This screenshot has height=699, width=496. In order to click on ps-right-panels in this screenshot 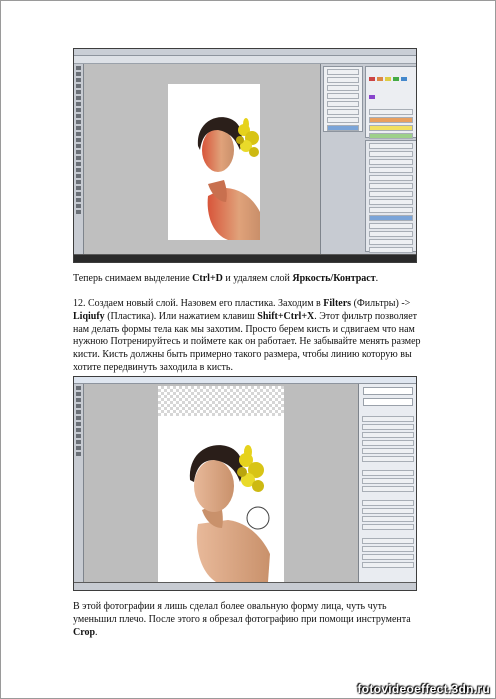, I will do `click(368, 159)`.